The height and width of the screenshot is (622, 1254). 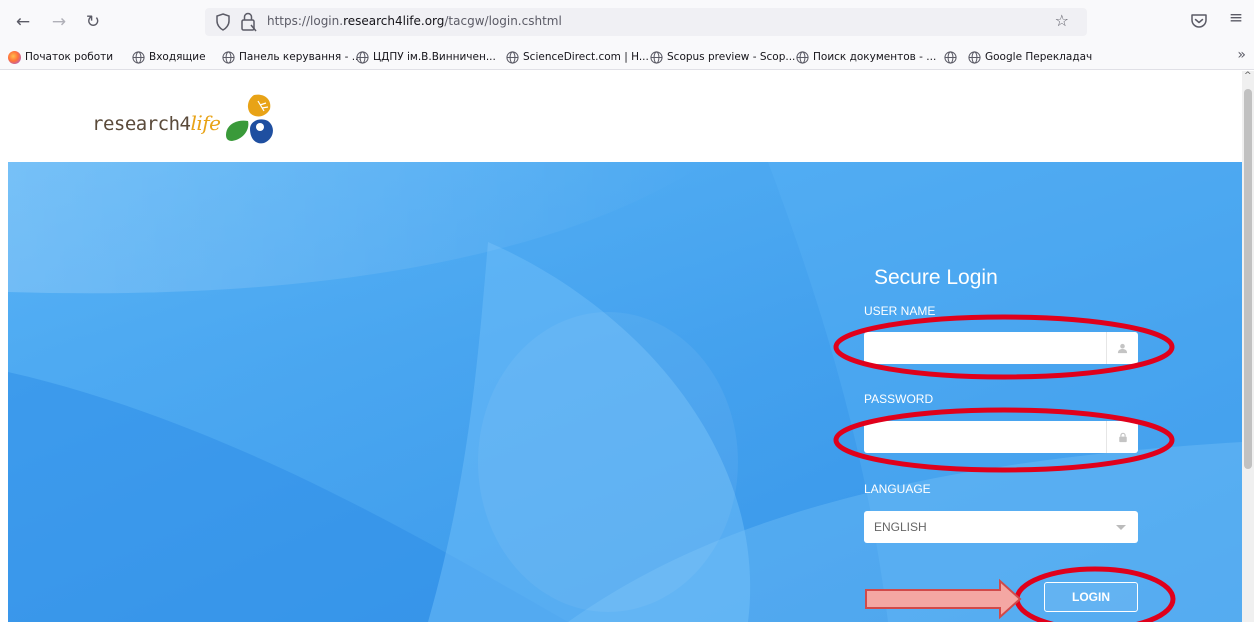 I want to click on research4life-logo: research4life, so click(x=187, y=119).